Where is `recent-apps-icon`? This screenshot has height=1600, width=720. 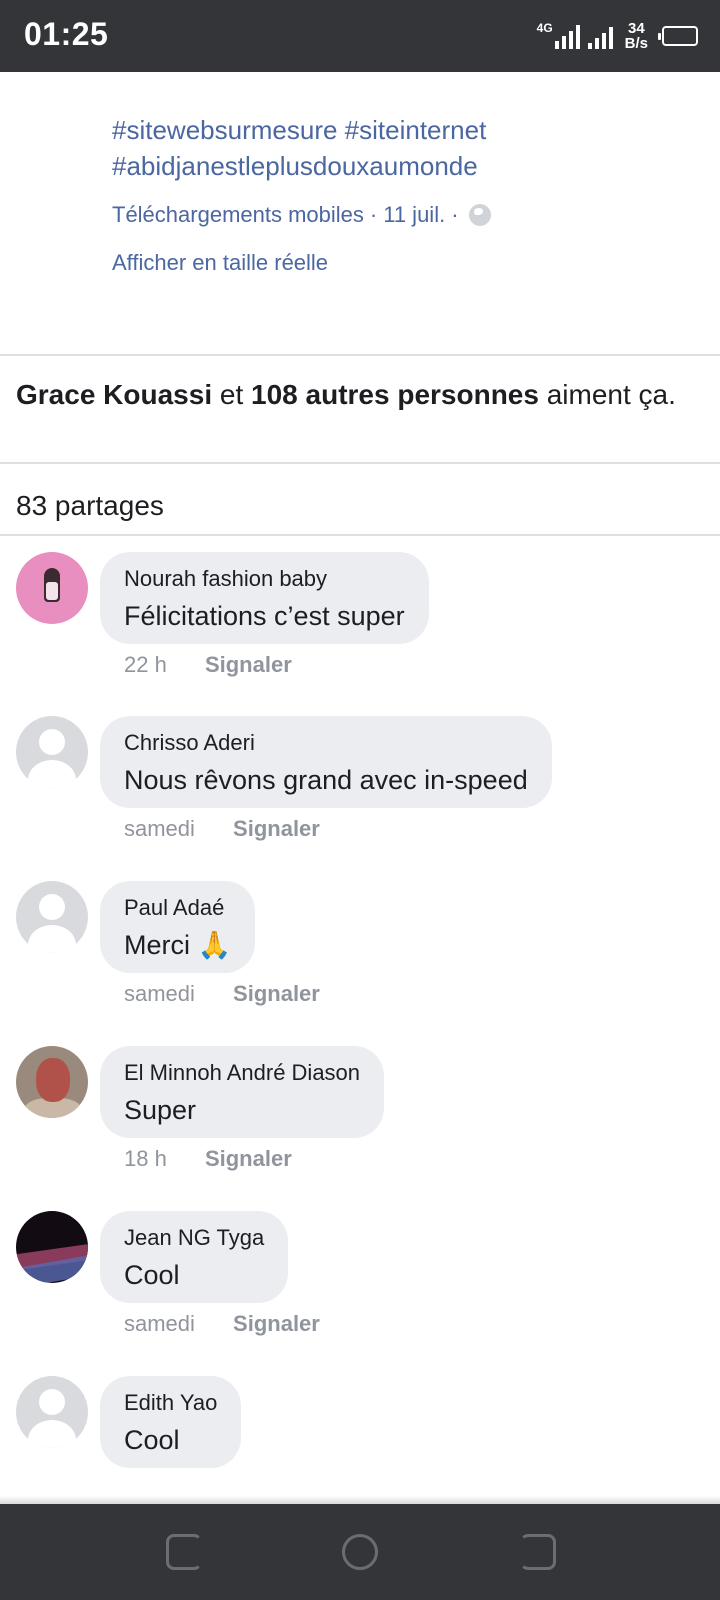 recent-apps-icon is located at coordinates (184, 1552).